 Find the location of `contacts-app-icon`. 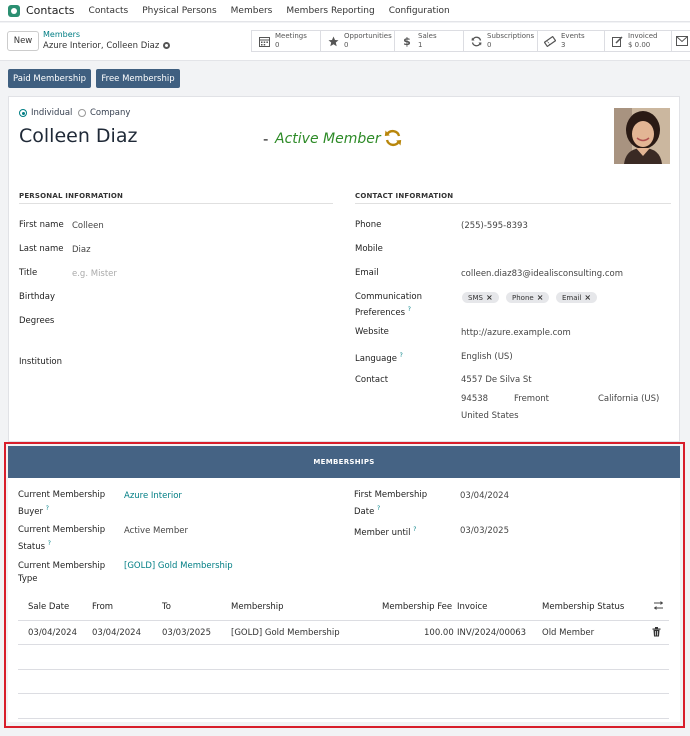

contacts-app-icon is located at coordinates (14, 10).